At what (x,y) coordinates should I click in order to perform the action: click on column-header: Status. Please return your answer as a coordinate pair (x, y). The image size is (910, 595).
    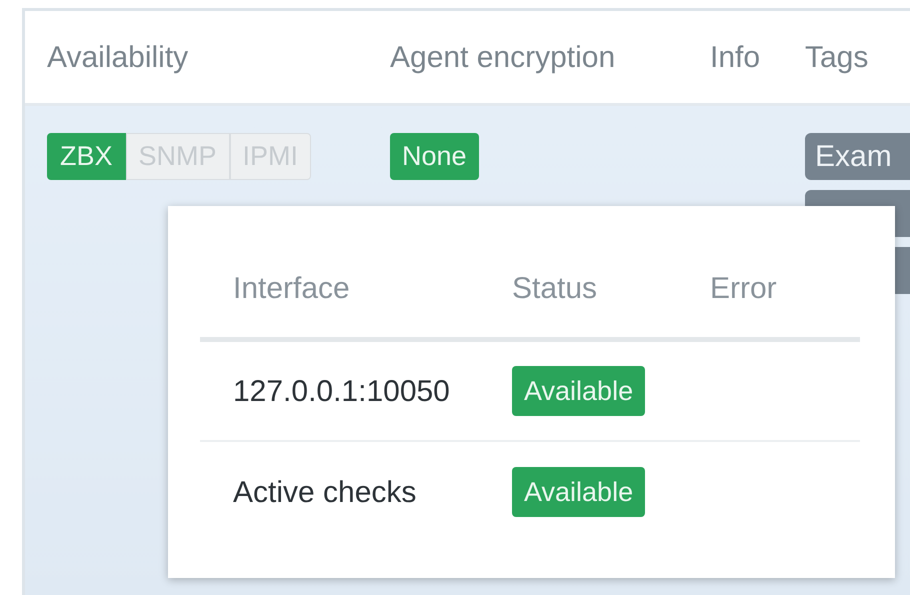
    Looking at the image, I should click on (611, 304).